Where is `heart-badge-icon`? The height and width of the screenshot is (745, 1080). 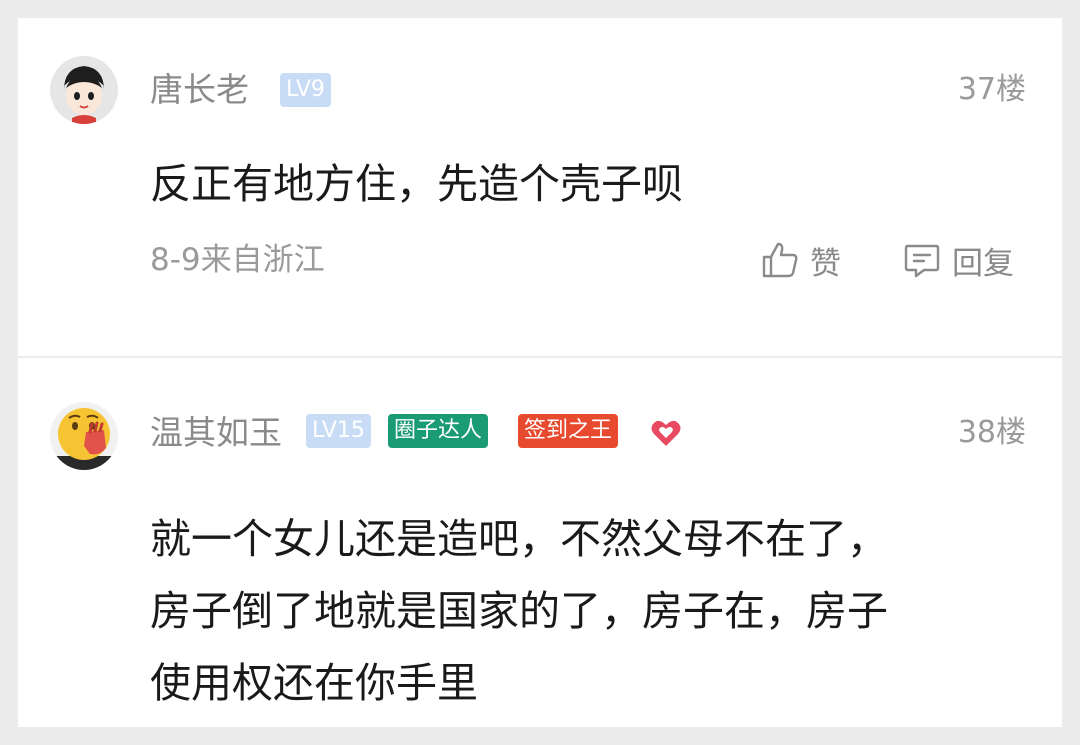
heart-badge-icon is located at coordinates (666, 435).